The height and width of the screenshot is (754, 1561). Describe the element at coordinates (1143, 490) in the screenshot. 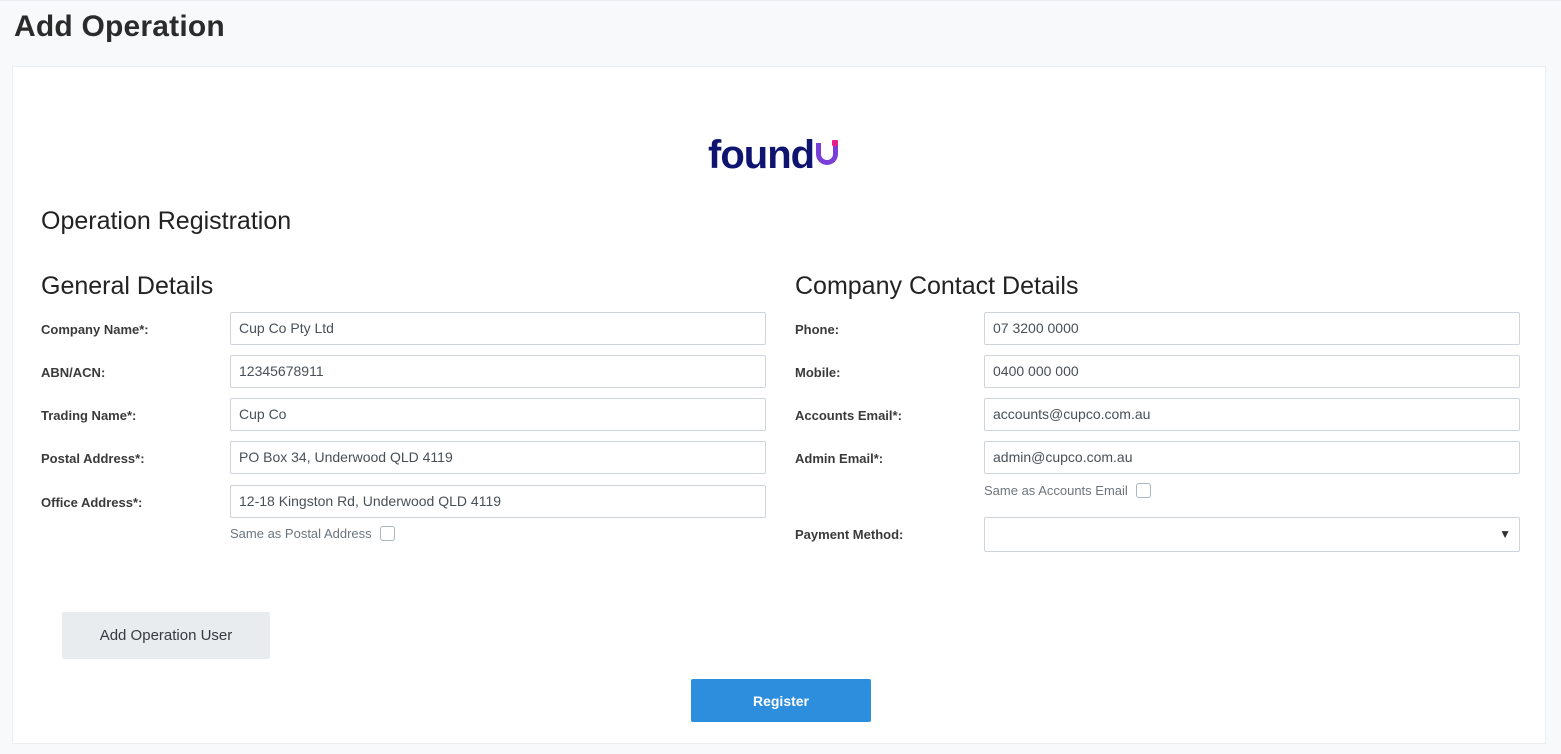

I see `same-as-accounts-checkbox` at that location.